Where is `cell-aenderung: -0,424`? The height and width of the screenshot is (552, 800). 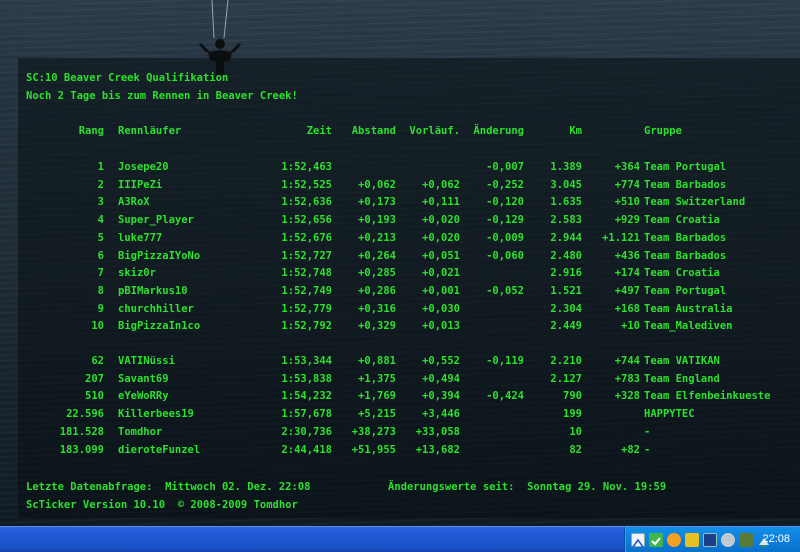
cell-aenderung: -0,424 is located at coordinates (505, 396).